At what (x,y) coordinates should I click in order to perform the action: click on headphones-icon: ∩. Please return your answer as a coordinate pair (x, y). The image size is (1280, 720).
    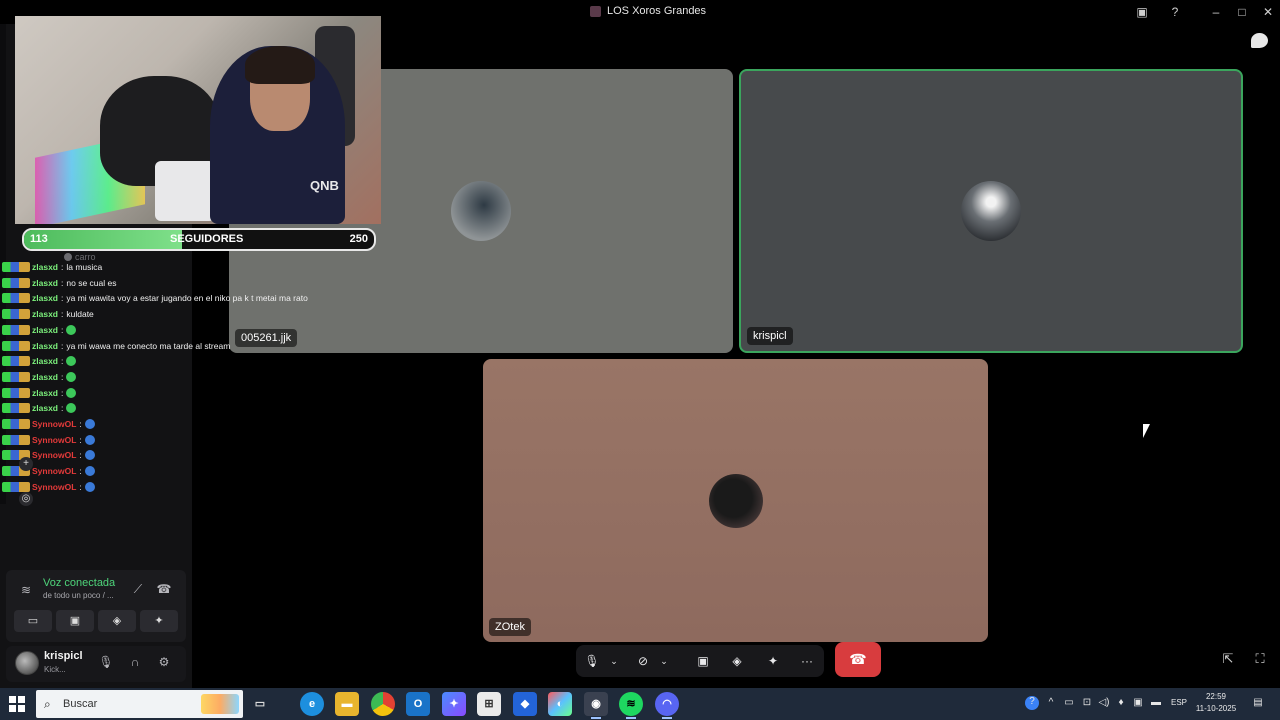
    Looking at the image, I should click on (135, 662).